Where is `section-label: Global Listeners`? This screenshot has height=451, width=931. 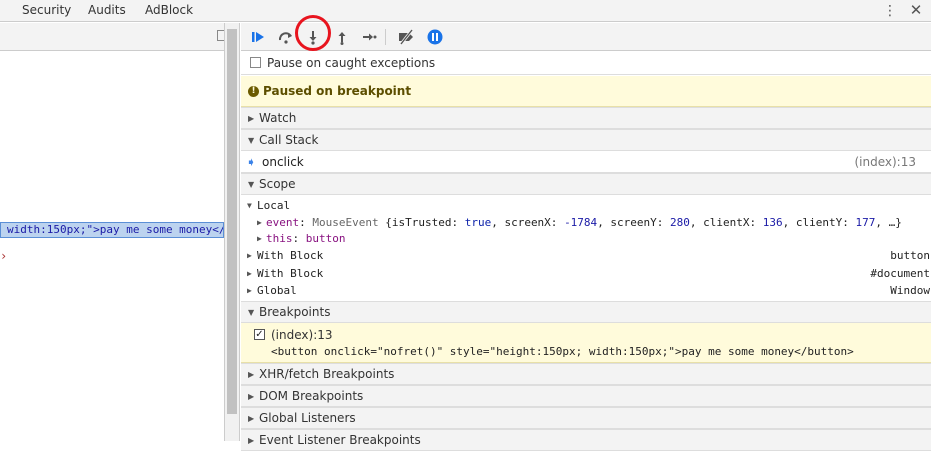 section-label: Global Listeners is located at coordinates (307, 418).